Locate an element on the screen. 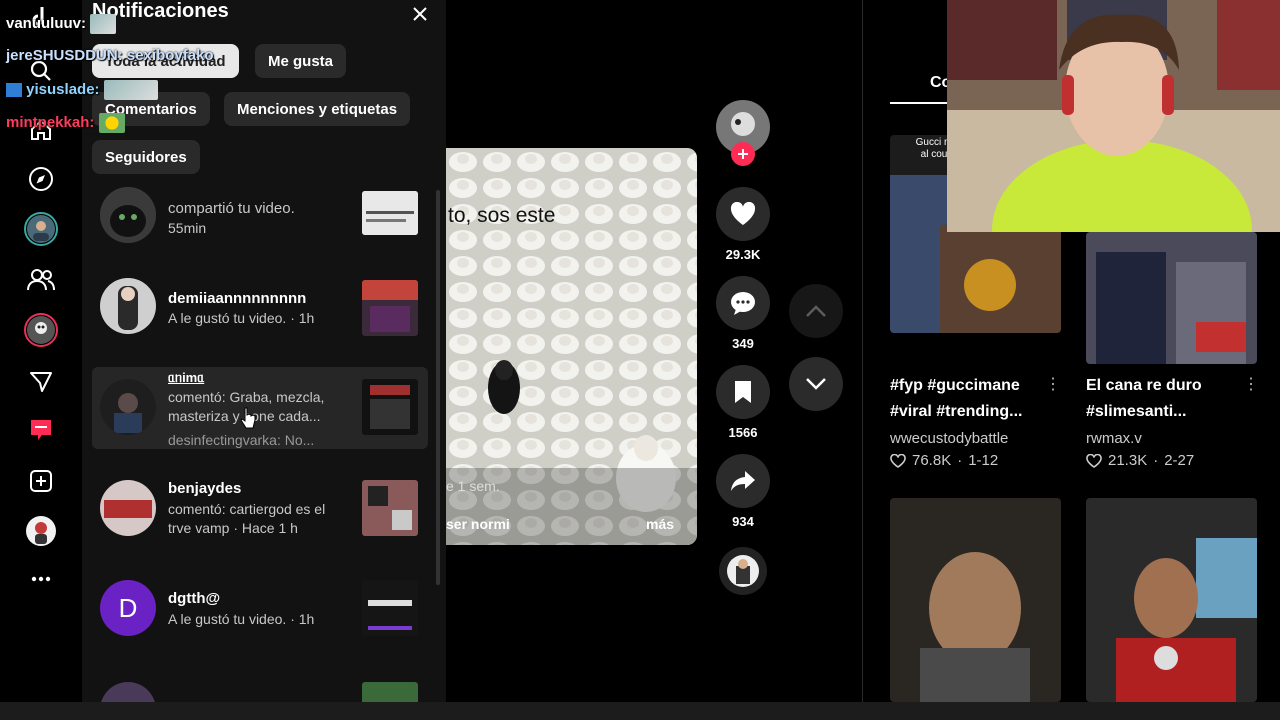  comment-action: 349 is located at coordinates (743, 313).